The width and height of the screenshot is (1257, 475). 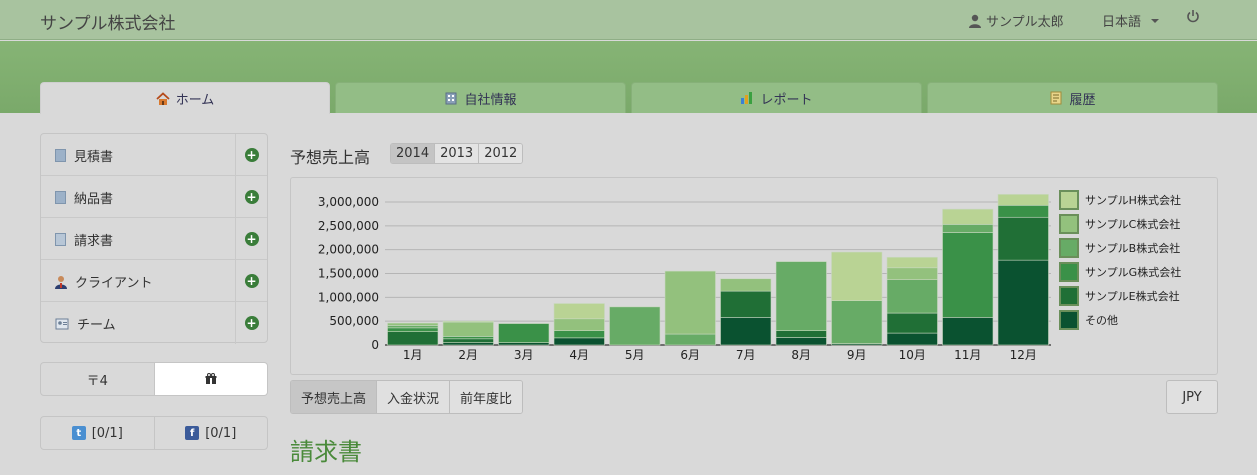 I want to click on invoice-icon, so click(x=60, y=239).